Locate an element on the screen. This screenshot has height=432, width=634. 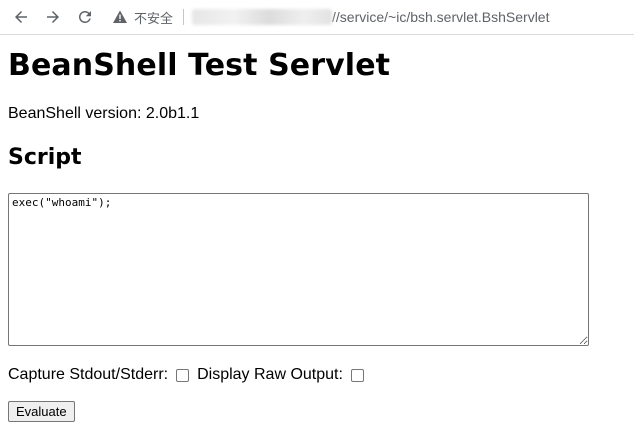
capture-checkbox is located at coordinates (183, 375).